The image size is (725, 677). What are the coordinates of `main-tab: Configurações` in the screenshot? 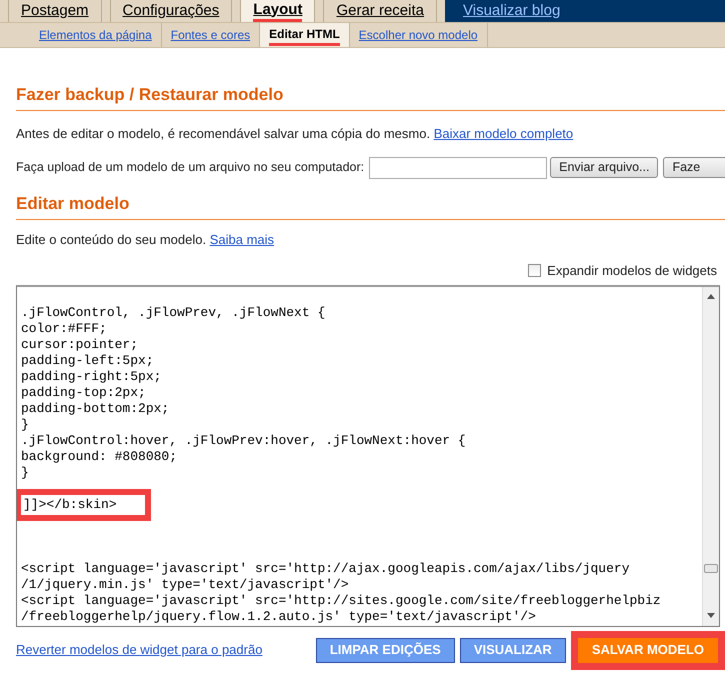 It's located at (171, 11).